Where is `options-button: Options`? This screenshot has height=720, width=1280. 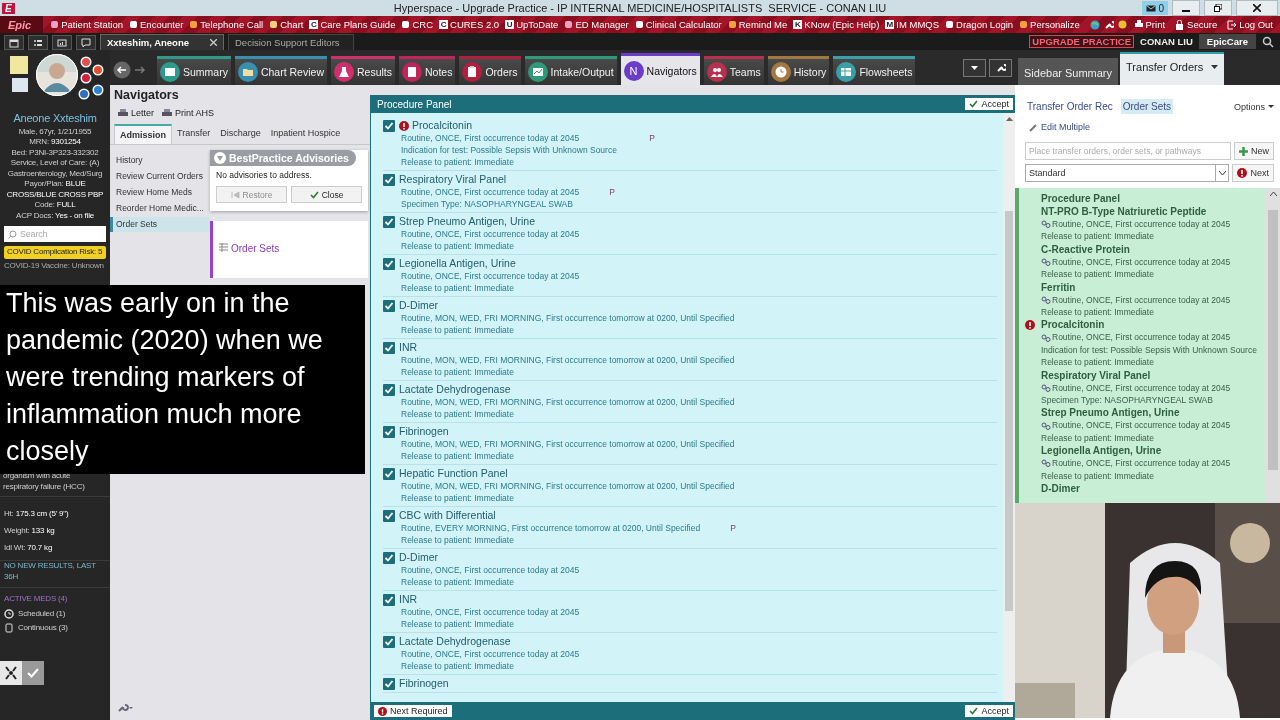 options-button: Options is located at coordinates (1253, 106).